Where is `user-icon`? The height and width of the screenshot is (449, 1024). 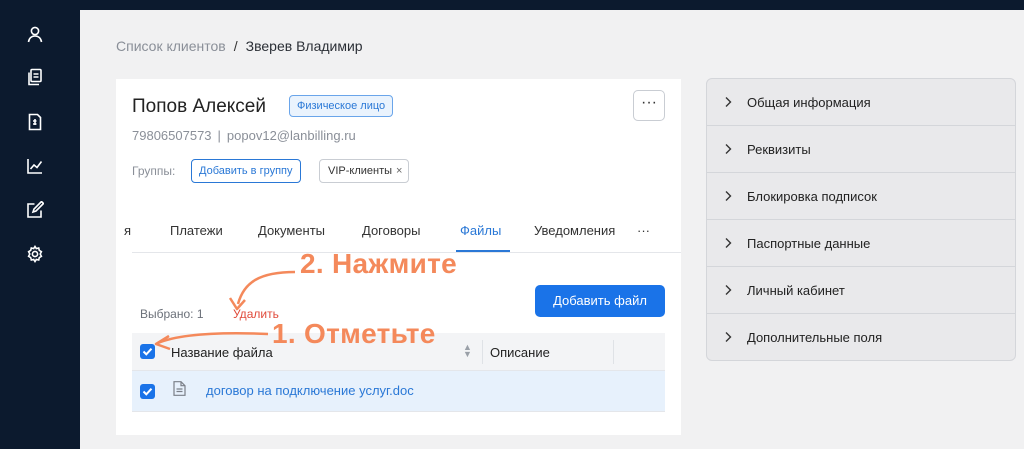 user-icon is located at coordinates (35, 34).